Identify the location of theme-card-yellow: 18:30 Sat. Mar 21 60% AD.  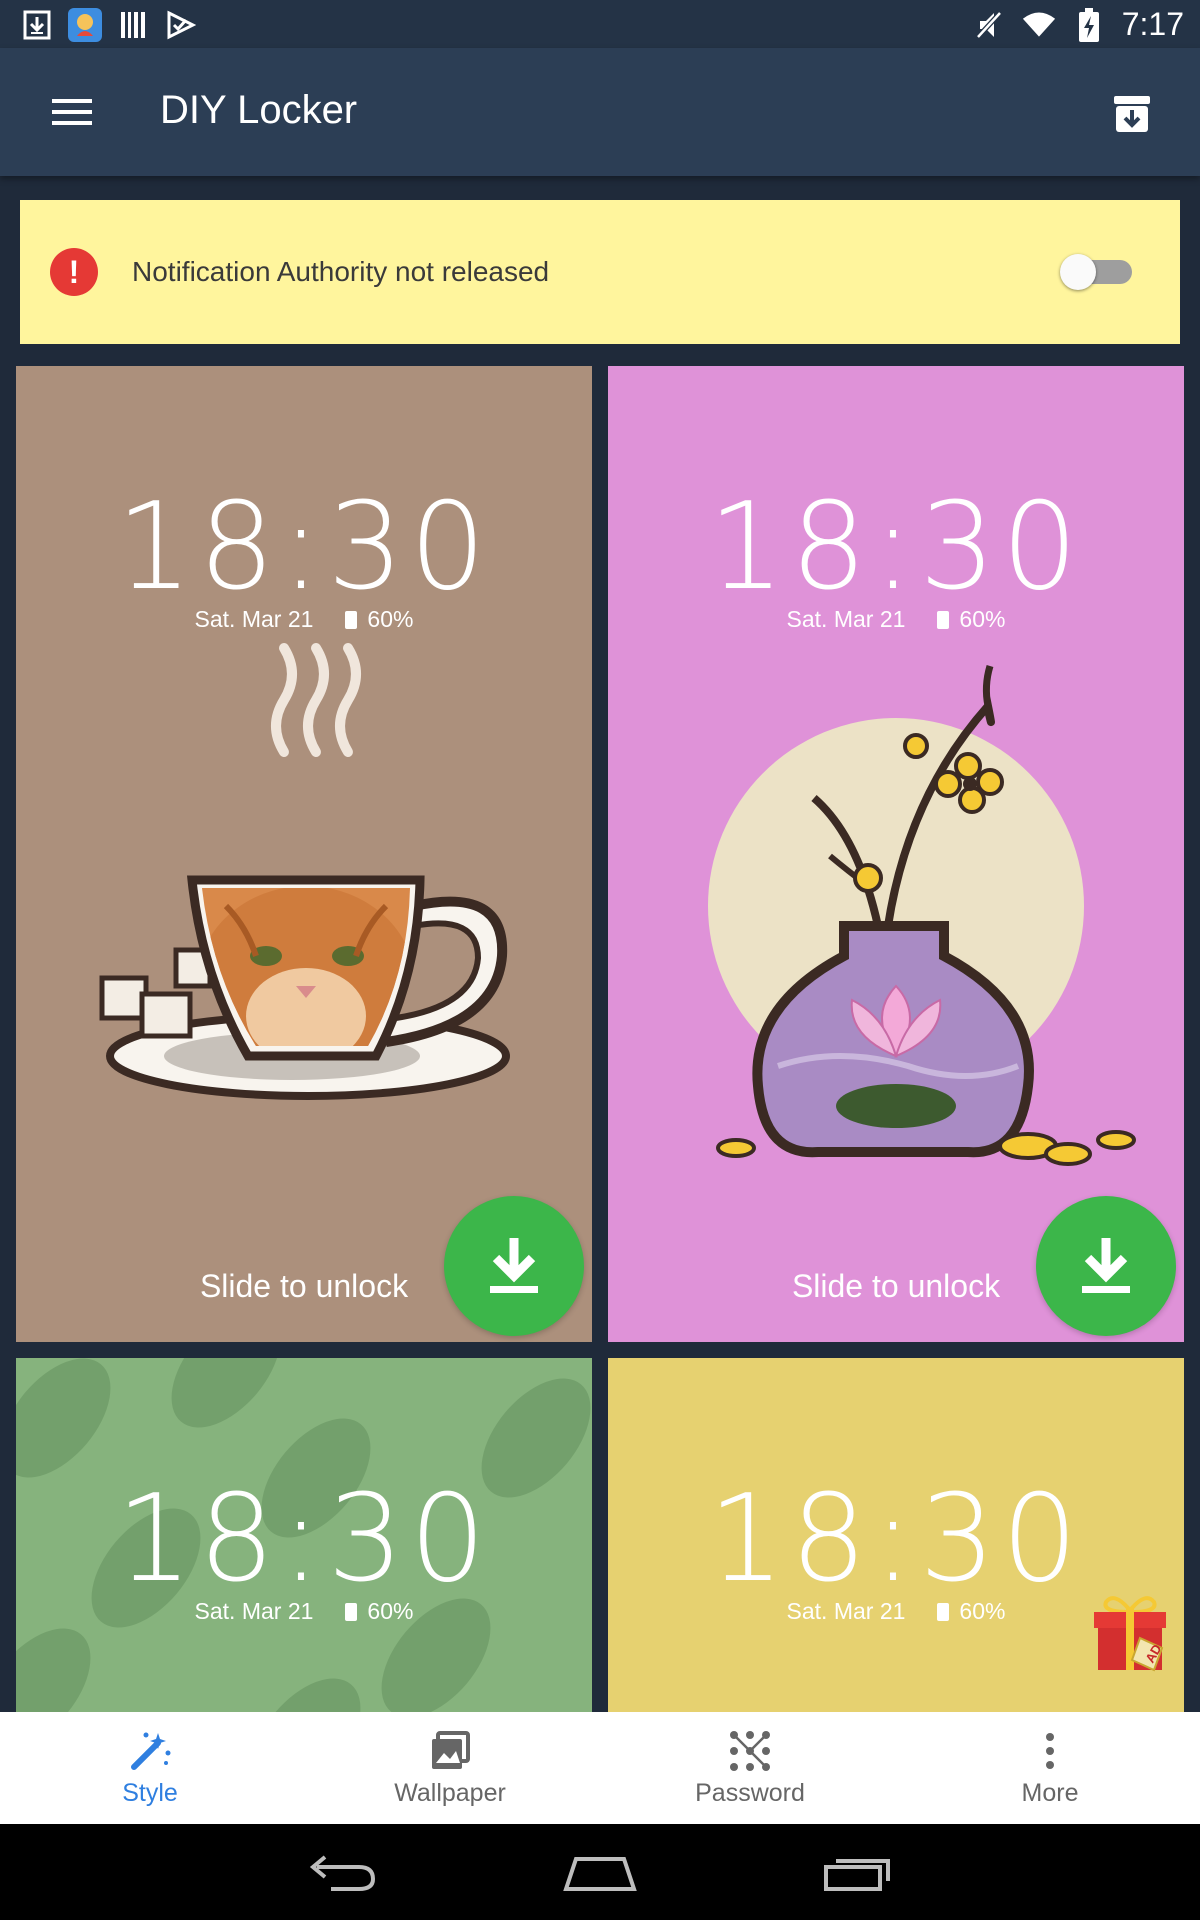
(896, 1535).